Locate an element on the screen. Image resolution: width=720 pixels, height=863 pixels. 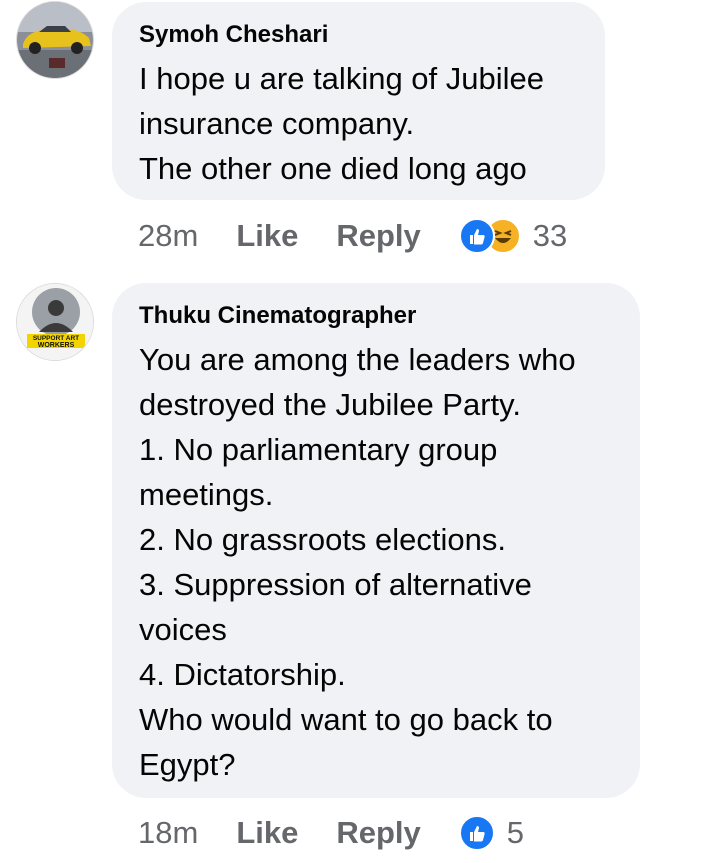
comment-timestamp: 18m is located at coordinates (168, 833).